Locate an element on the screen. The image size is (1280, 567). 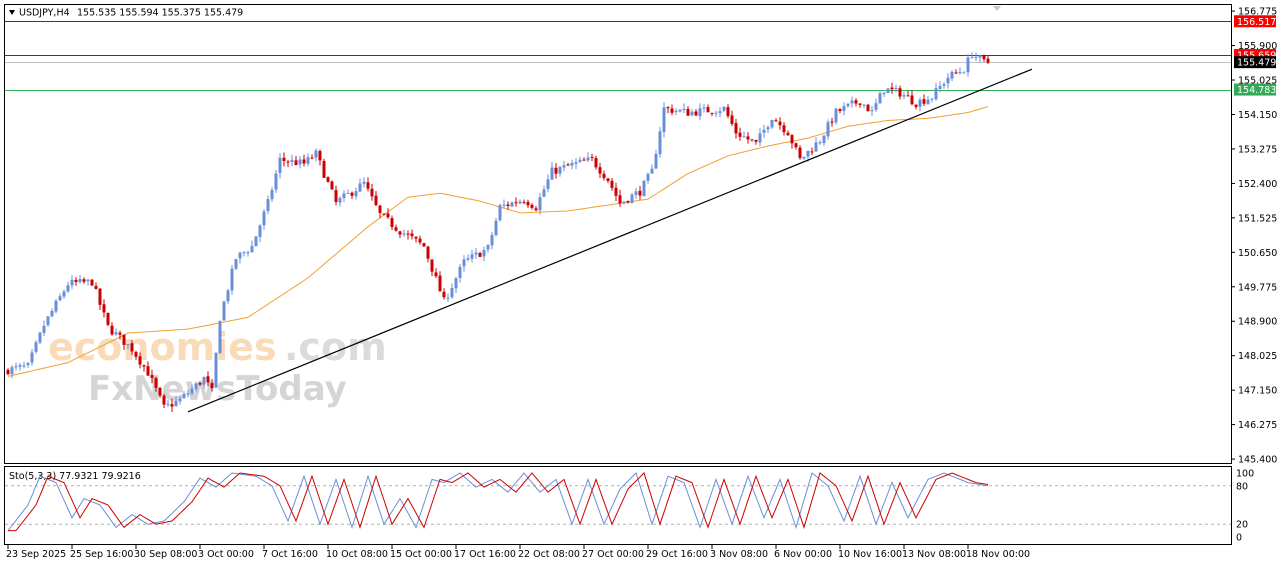
time-tick-label: 23 Sep 2025 is located at coordinates (36, 554).